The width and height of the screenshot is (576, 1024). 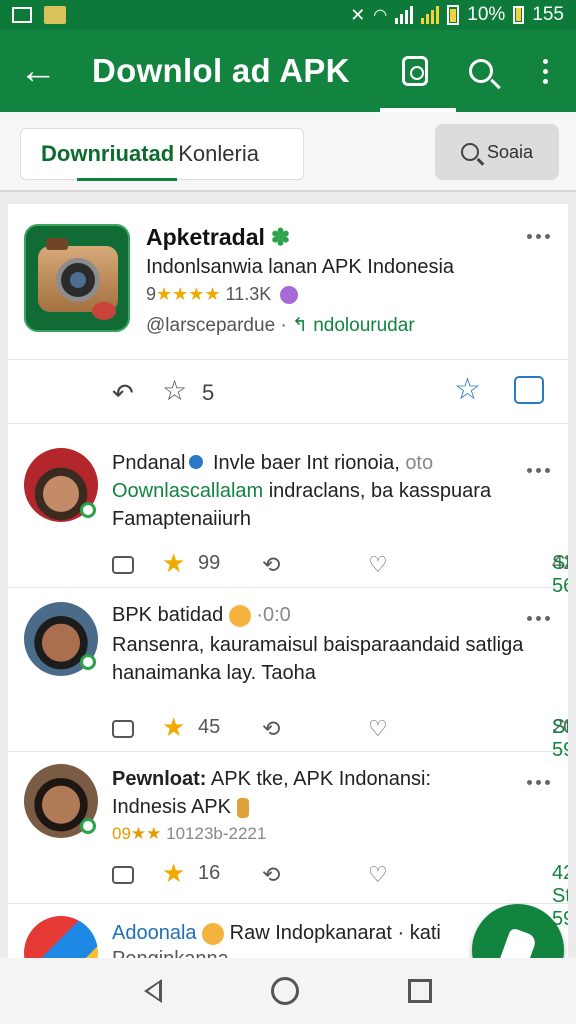 I want to click on rating-count: 11.3K, so click(x=248, y=294).